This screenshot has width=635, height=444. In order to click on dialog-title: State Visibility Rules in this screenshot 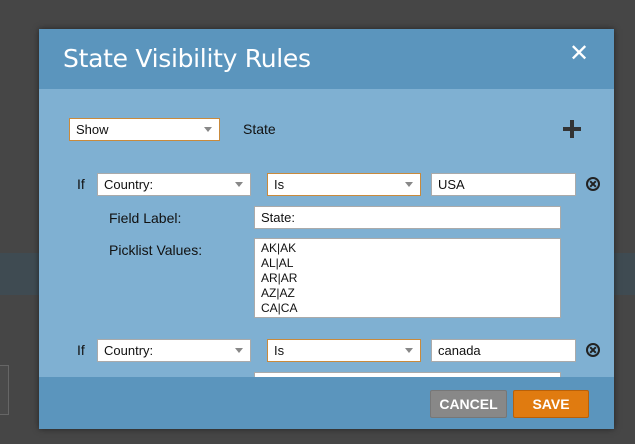, I will do `click(187, 58)`.